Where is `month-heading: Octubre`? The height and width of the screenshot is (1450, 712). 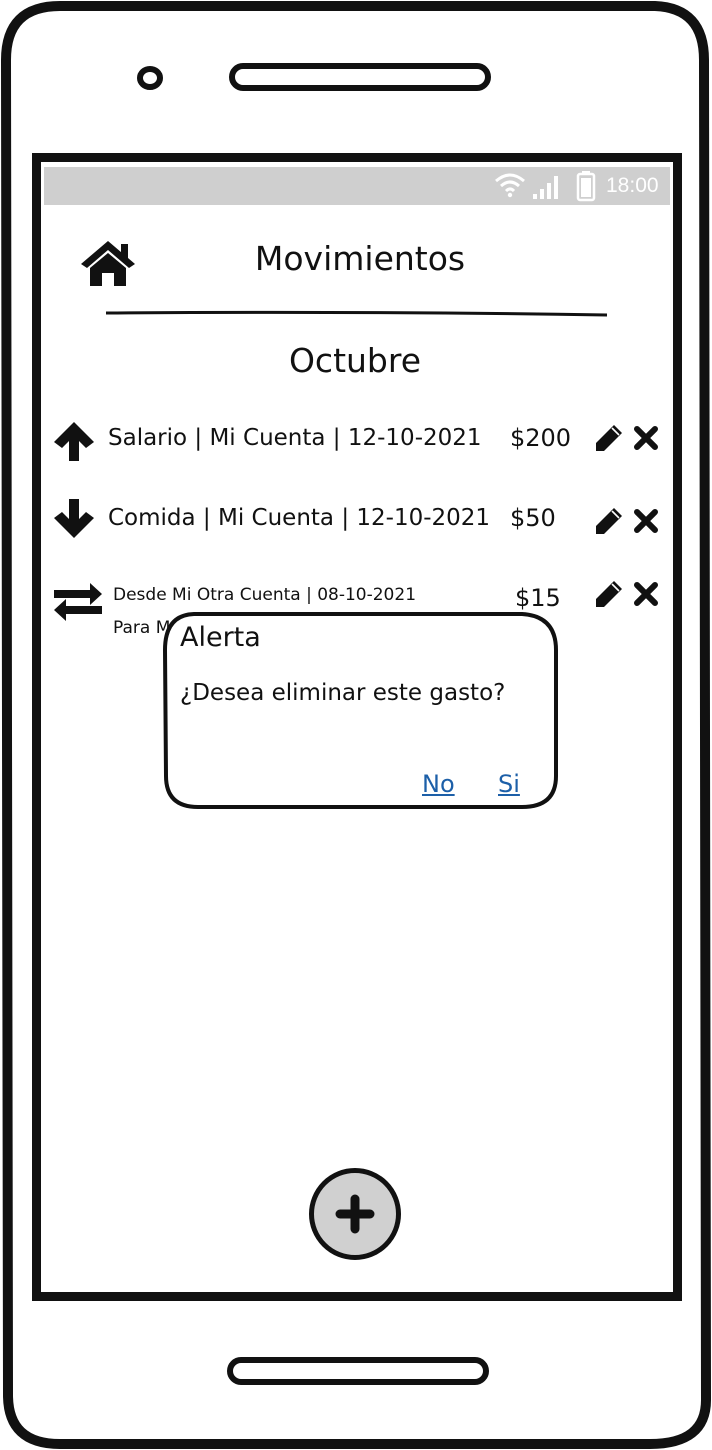 month-heading: Octubre is located at coordinates (355, 360).